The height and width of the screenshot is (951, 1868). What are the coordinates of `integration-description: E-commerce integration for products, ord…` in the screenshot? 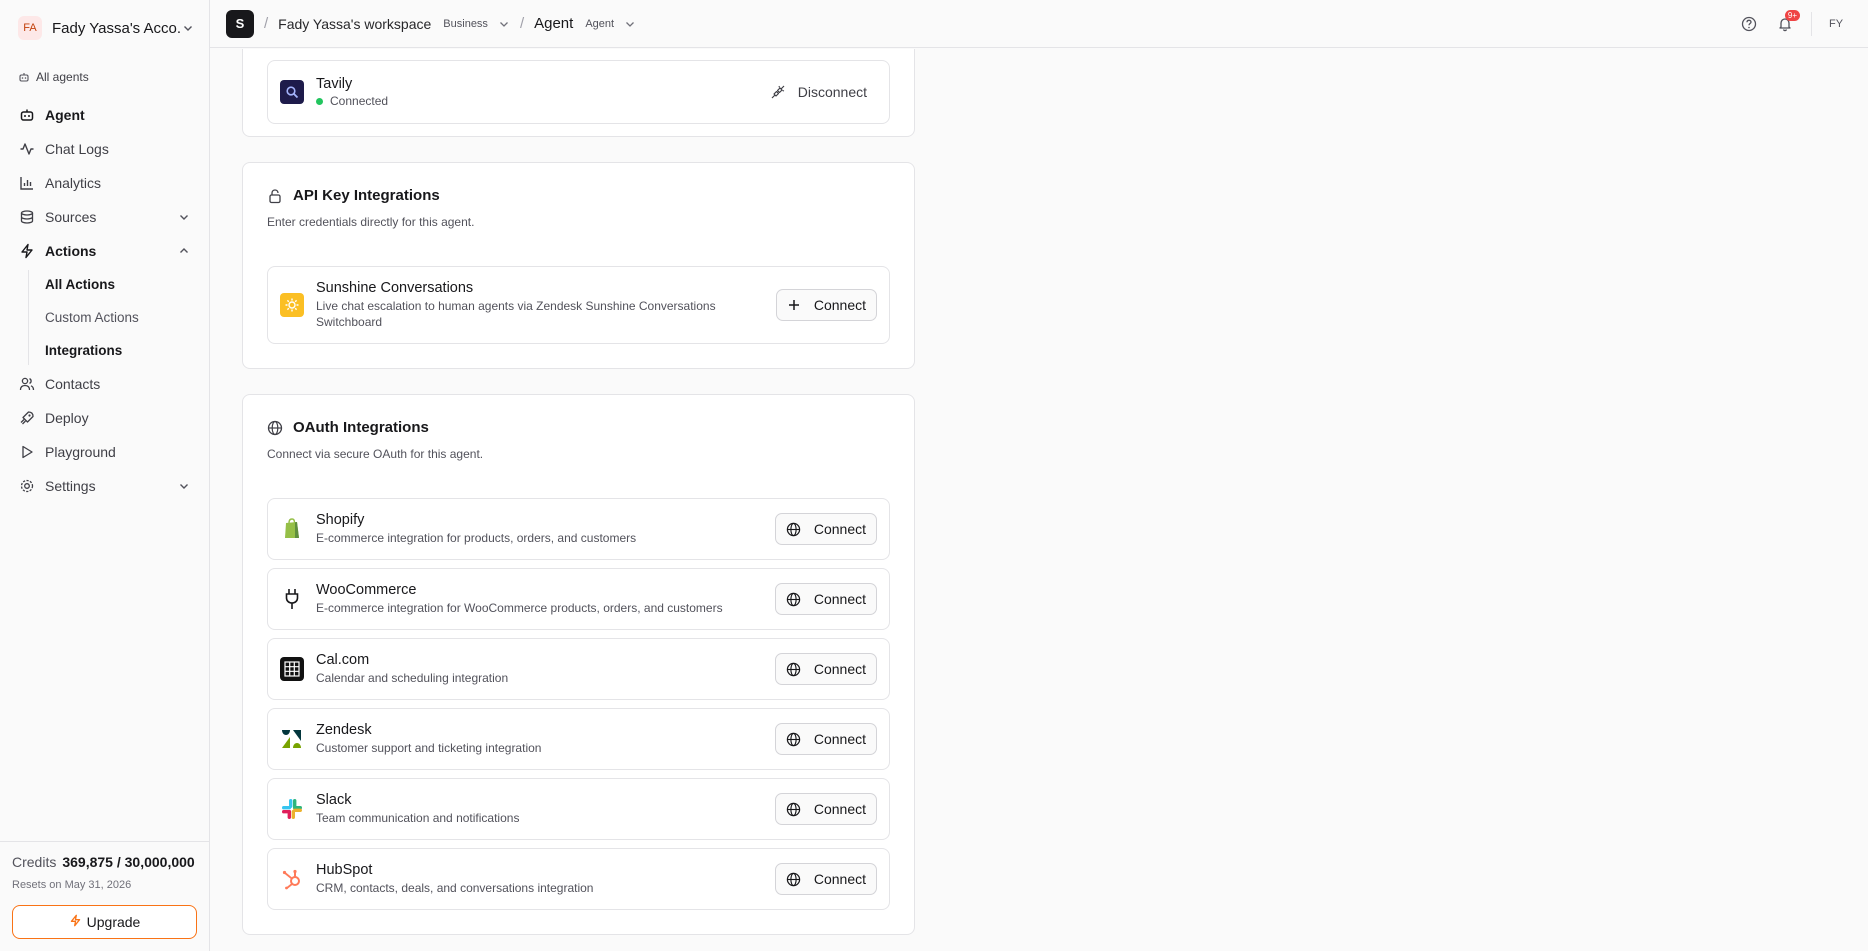 It's located at (476, 538).